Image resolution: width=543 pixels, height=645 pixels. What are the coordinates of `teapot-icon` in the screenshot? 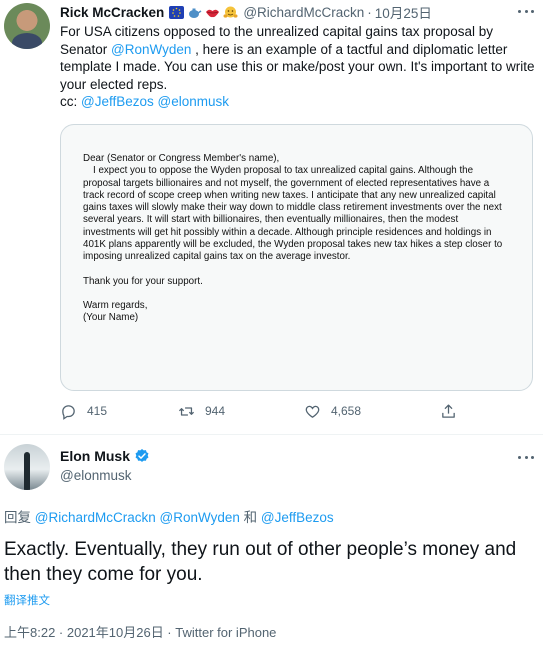 It's located at (194, 12).